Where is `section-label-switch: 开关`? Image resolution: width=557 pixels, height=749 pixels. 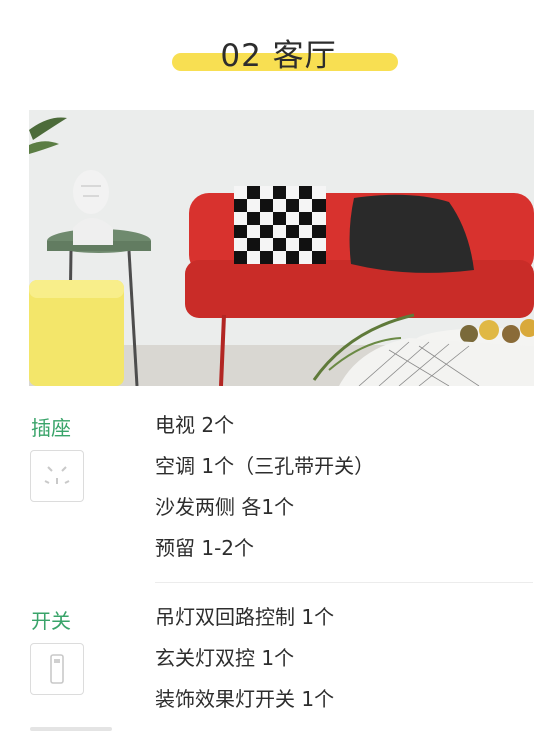
section-label-switch: 开关 is located at coordinates (51, 621).